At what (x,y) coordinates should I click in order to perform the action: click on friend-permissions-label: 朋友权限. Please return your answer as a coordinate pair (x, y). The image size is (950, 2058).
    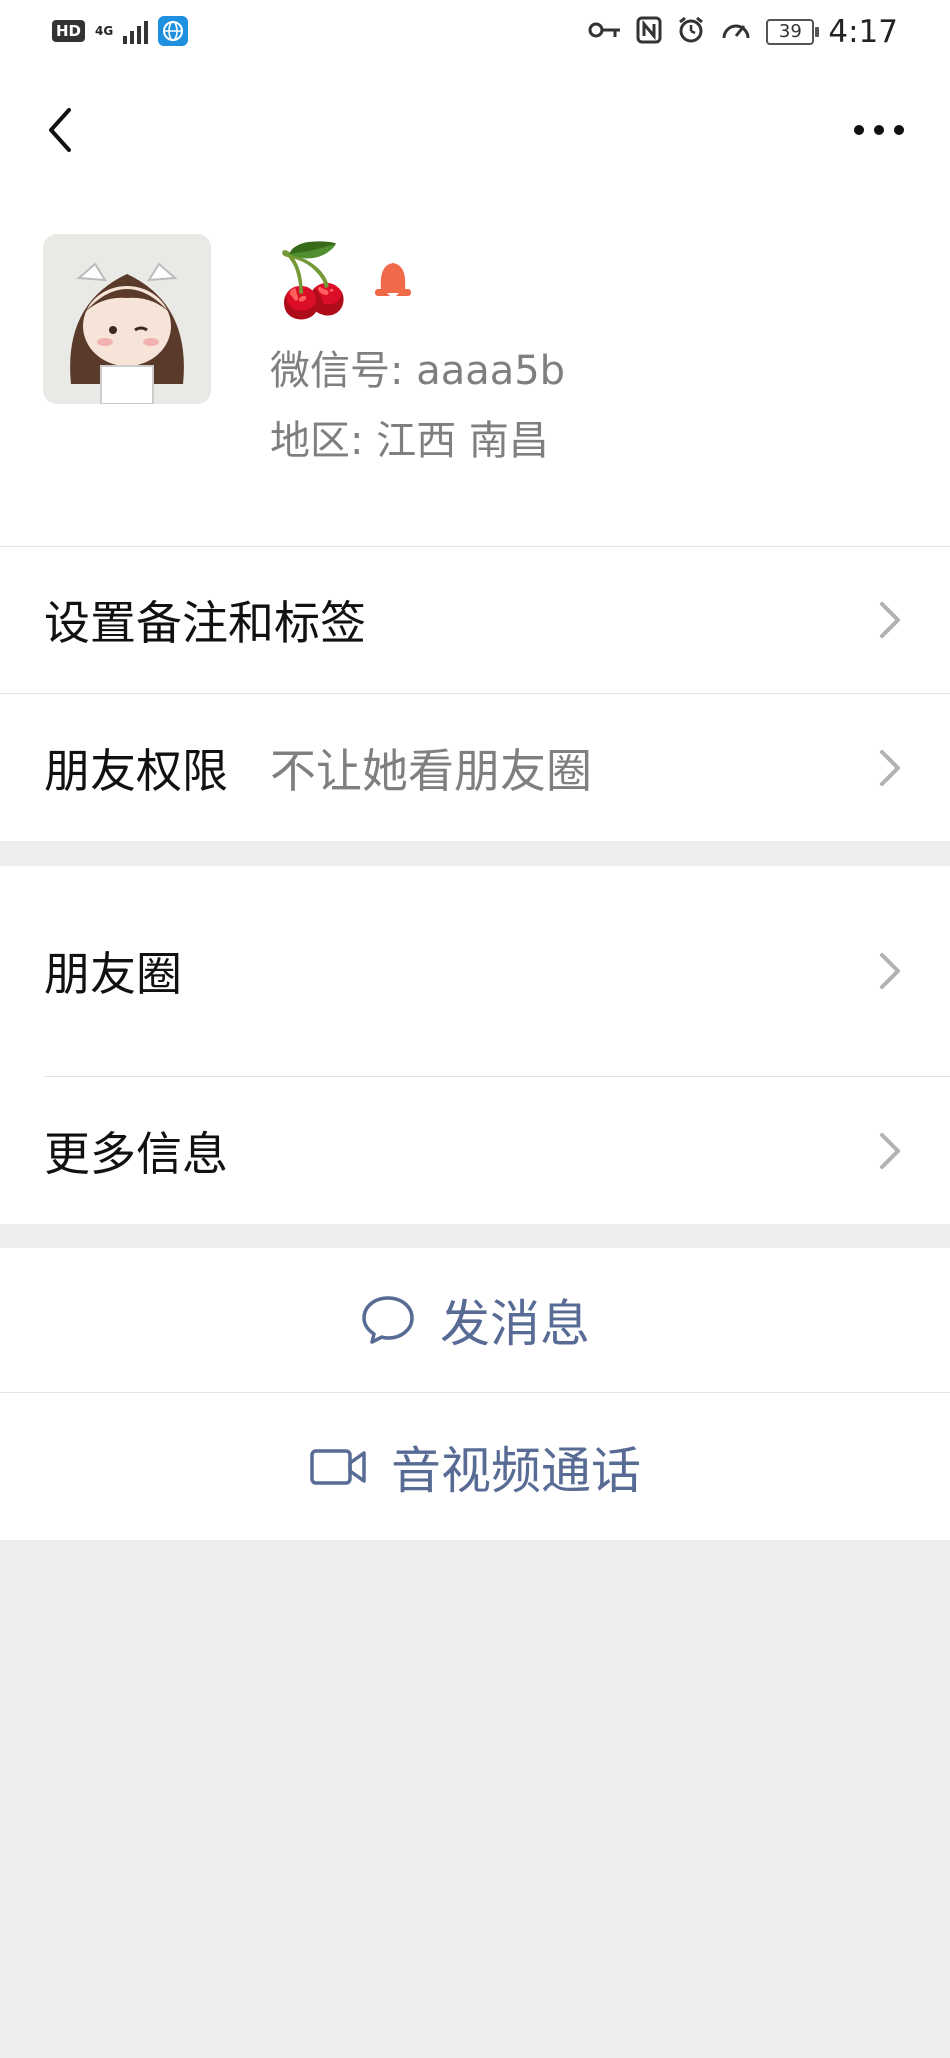
    Looking at the image, I should click on (136, 770).